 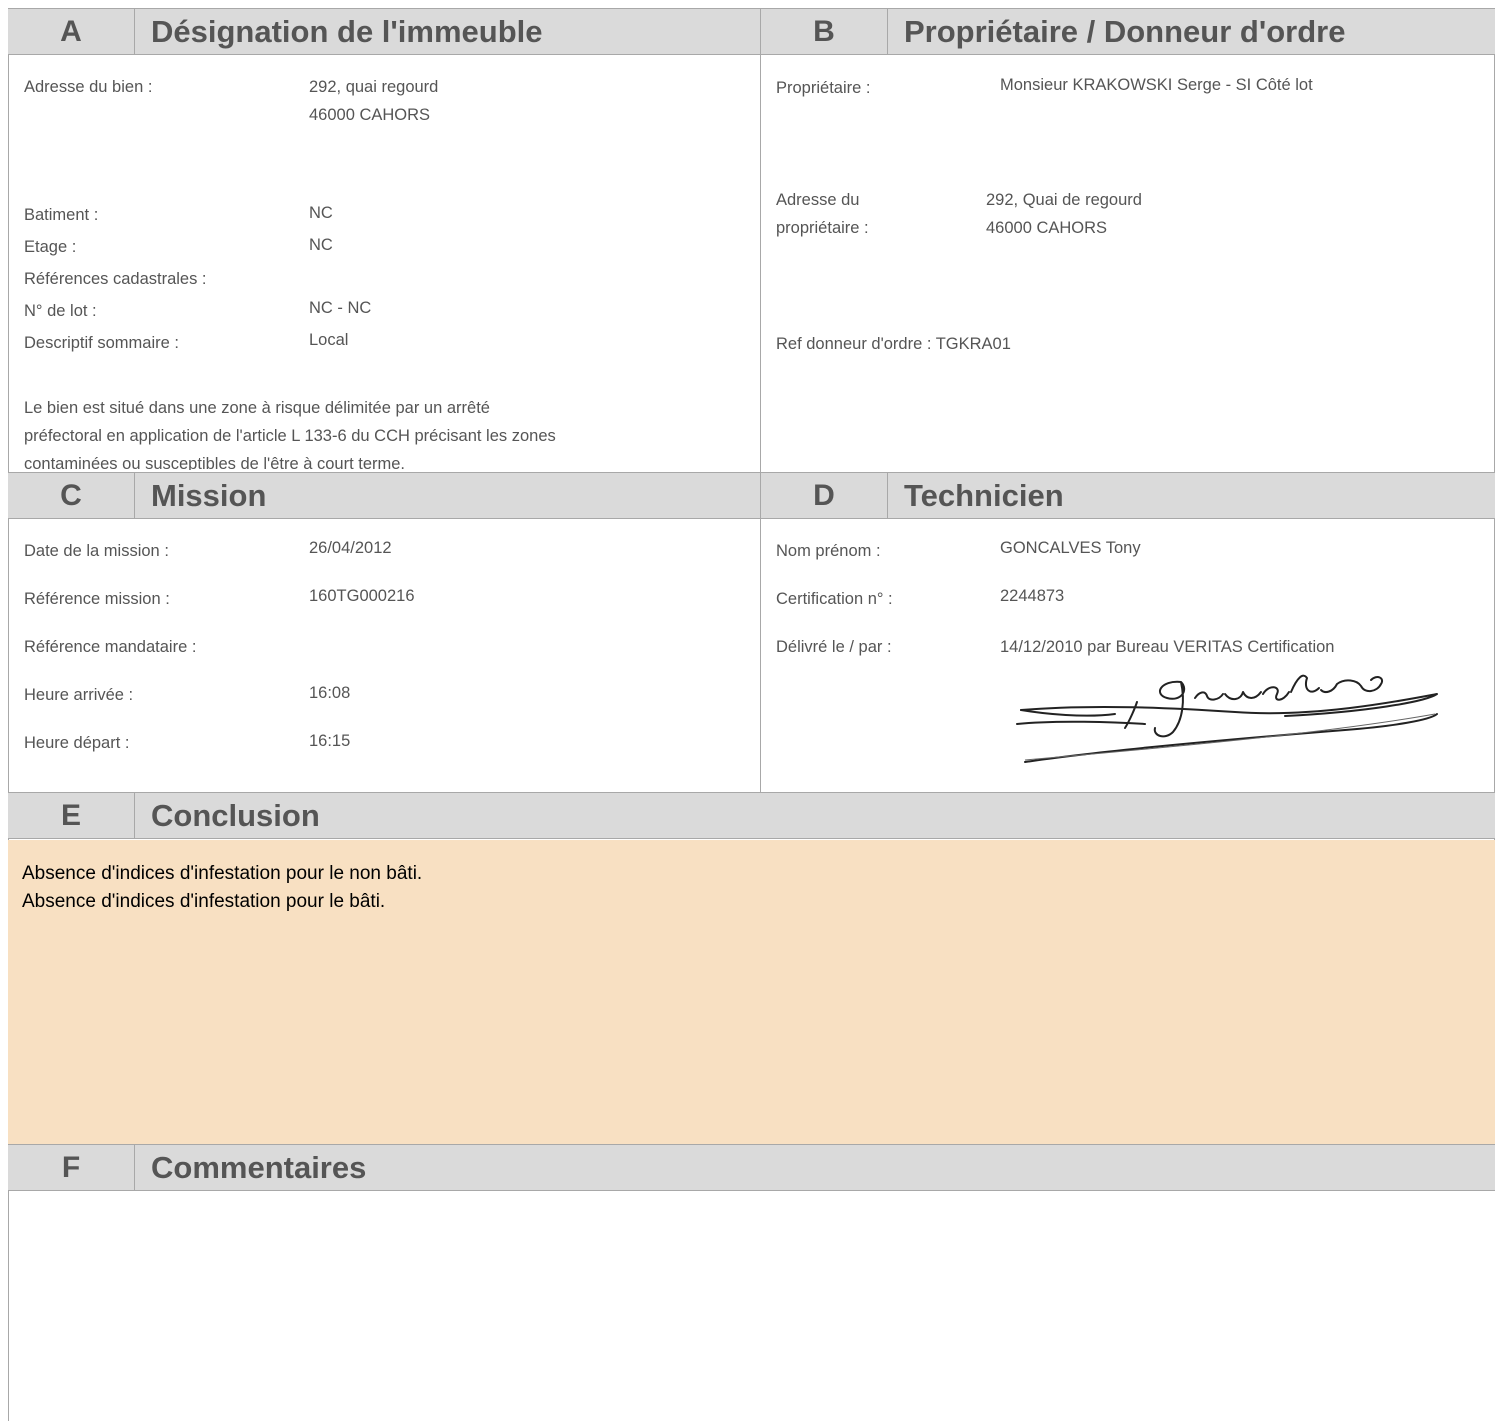 I want to click on descriptif-value: Local, so click(x=329, y=340).